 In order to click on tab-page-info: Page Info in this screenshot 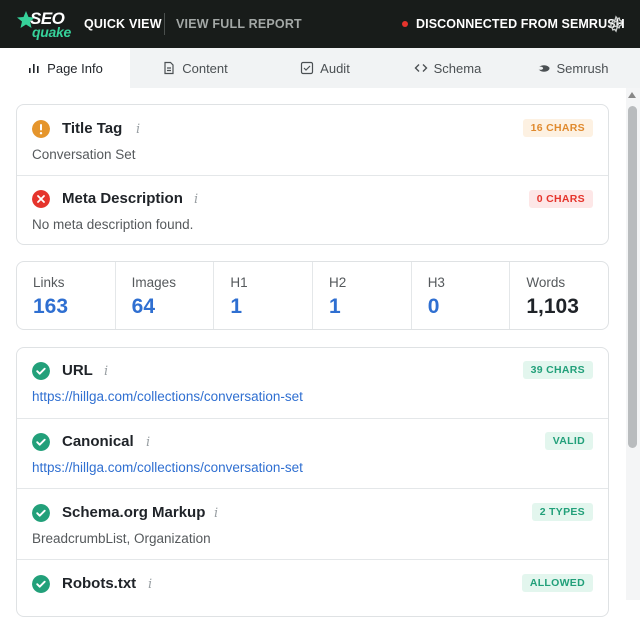, I will do `click(65, 68)`.